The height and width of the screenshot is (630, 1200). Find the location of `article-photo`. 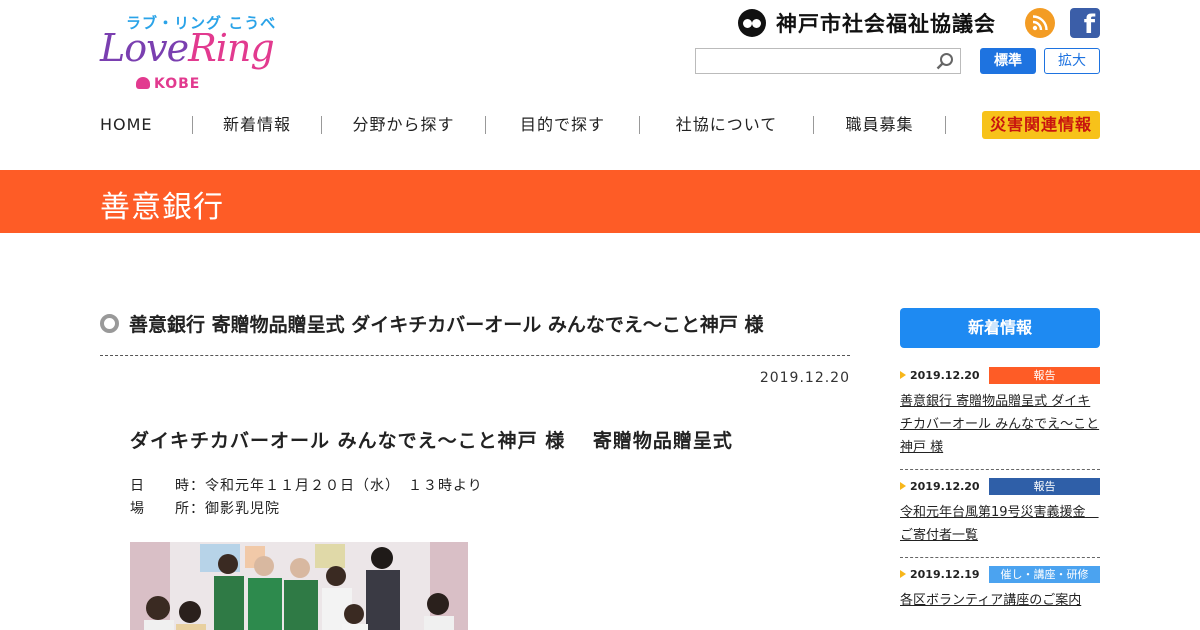

article-photo is located at coordinates (299, 586).